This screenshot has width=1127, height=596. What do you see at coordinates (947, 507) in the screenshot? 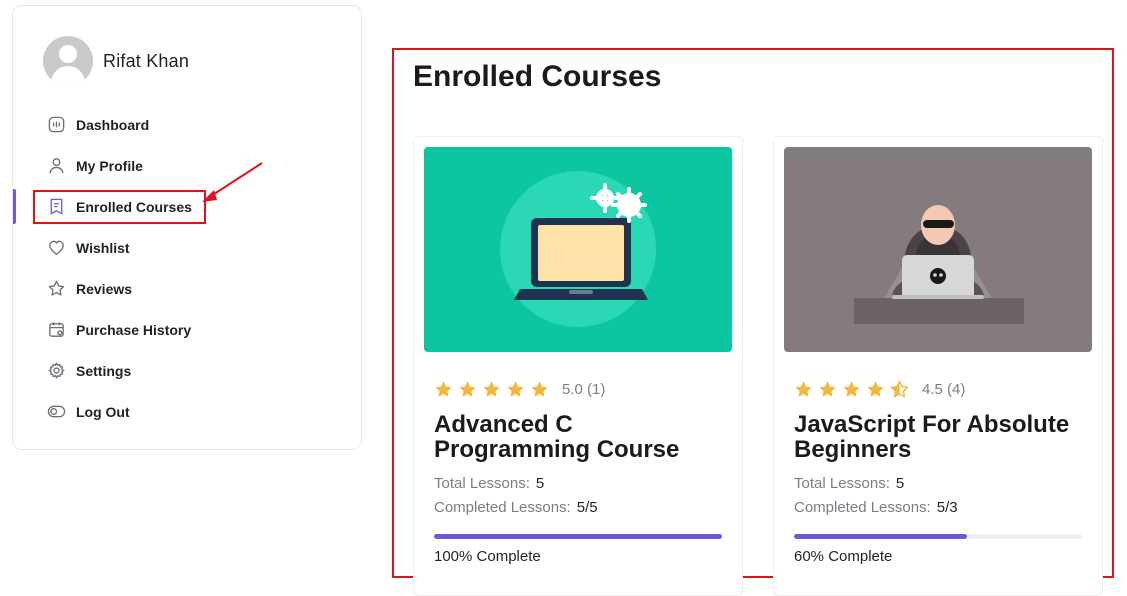
I see `completed-lessons-value: 5/3` at bounding box center [947, 507].